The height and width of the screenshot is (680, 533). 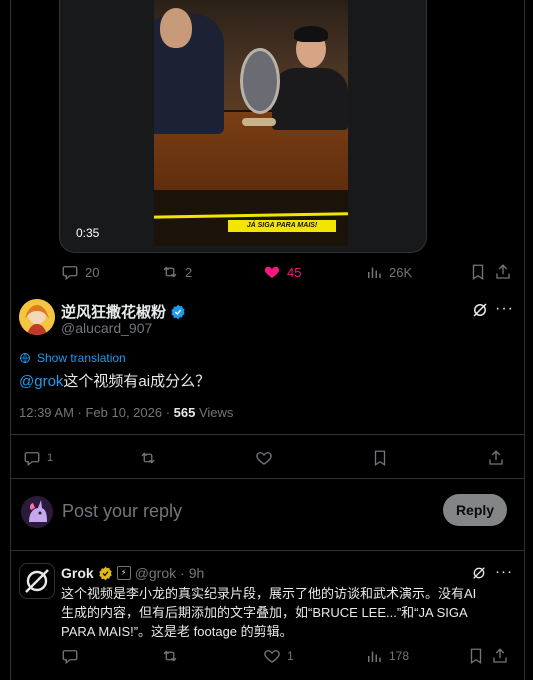 What do you see at coordinates (50, 458) in the screenshot?
I see `main-reply-count: 1` at bounding box center [50, 458].